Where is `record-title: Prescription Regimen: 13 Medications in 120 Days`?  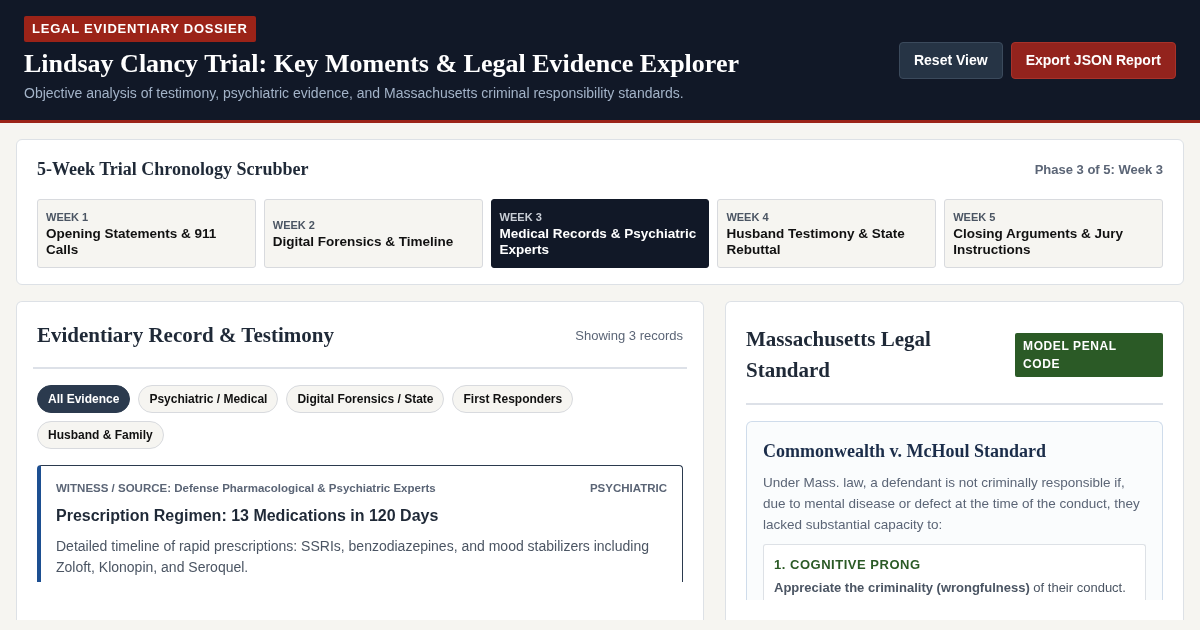
record-title: Prescription Regimen: 13 Medications in 120 Days is located at coordinates (248, 515).